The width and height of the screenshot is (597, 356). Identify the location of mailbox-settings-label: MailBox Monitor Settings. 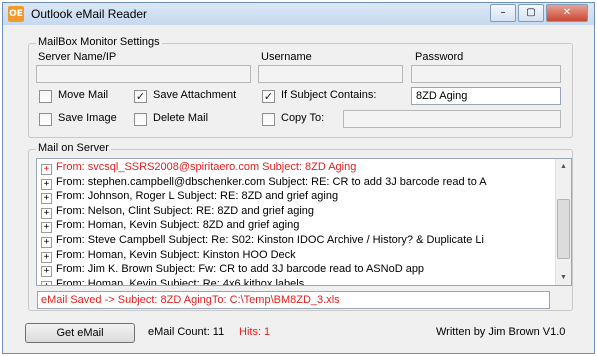
(99, 42).